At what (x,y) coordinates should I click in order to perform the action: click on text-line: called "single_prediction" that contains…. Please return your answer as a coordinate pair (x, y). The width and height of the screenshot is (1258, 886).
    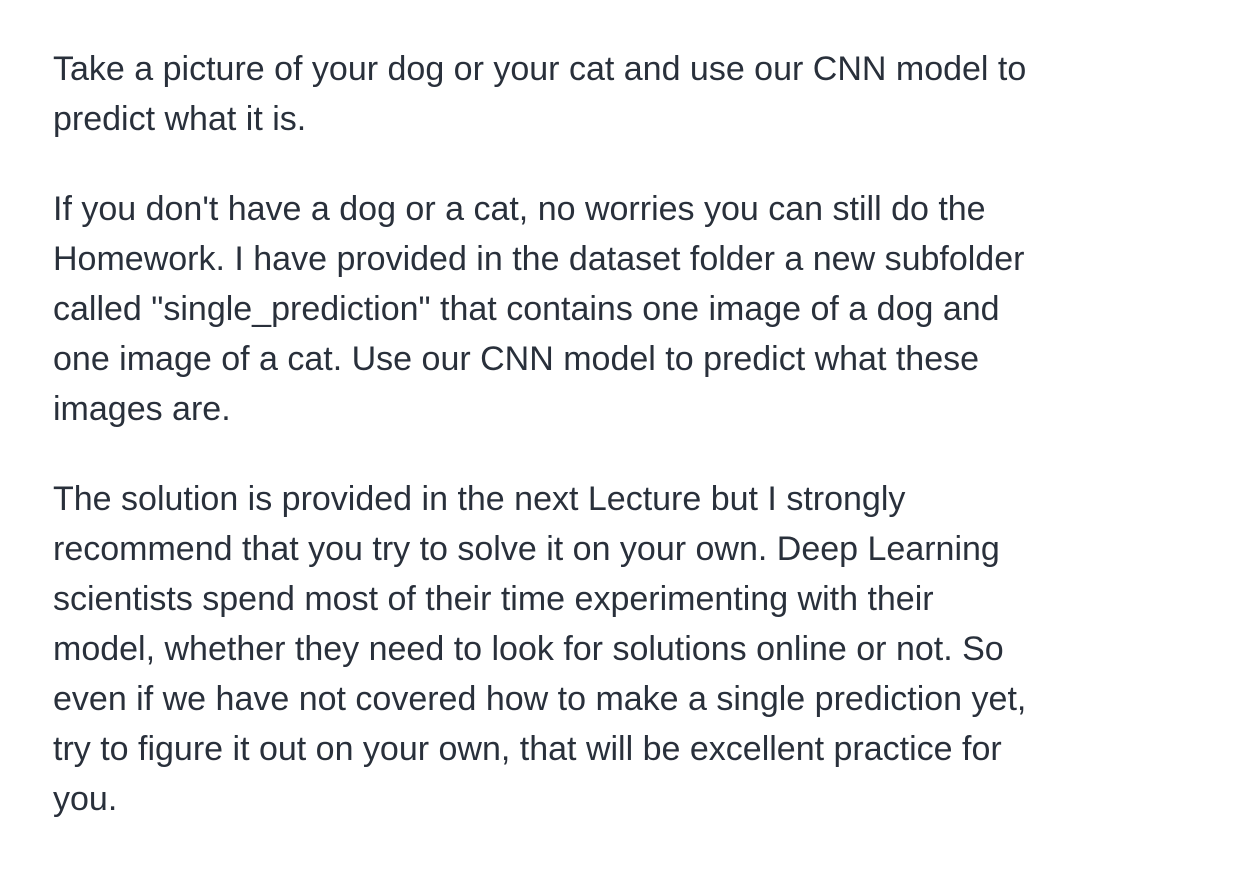
    Looking at the image, I should click on (526, 309).